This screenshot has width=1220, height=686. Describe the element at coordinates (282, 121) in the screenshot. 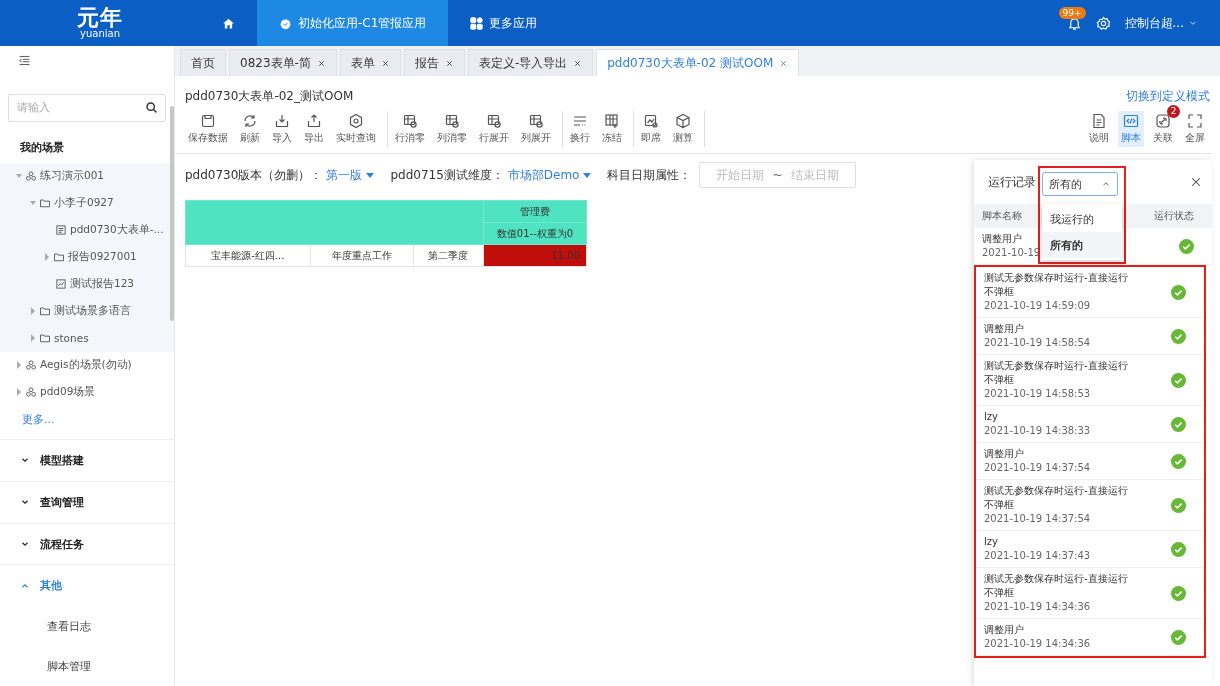

I see `import-icon` at that location.